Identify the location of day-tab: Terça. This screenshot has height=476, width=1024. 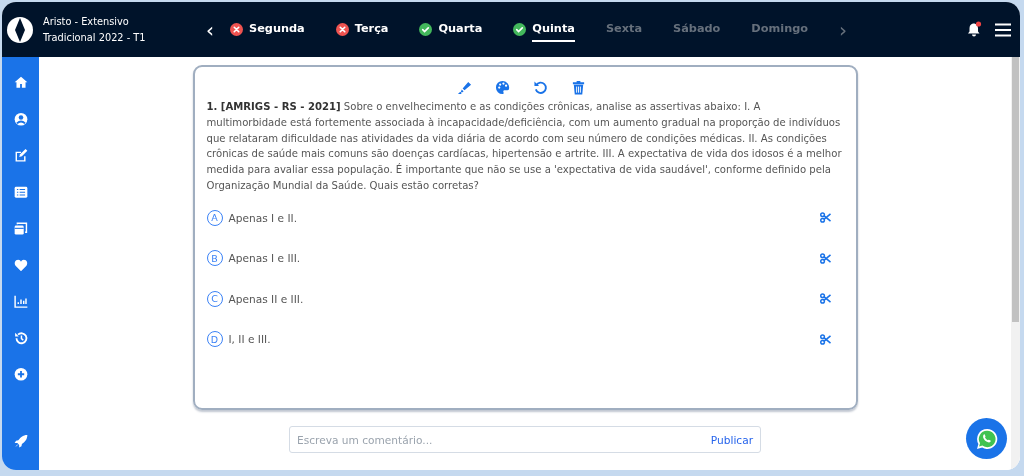
(371, 29).